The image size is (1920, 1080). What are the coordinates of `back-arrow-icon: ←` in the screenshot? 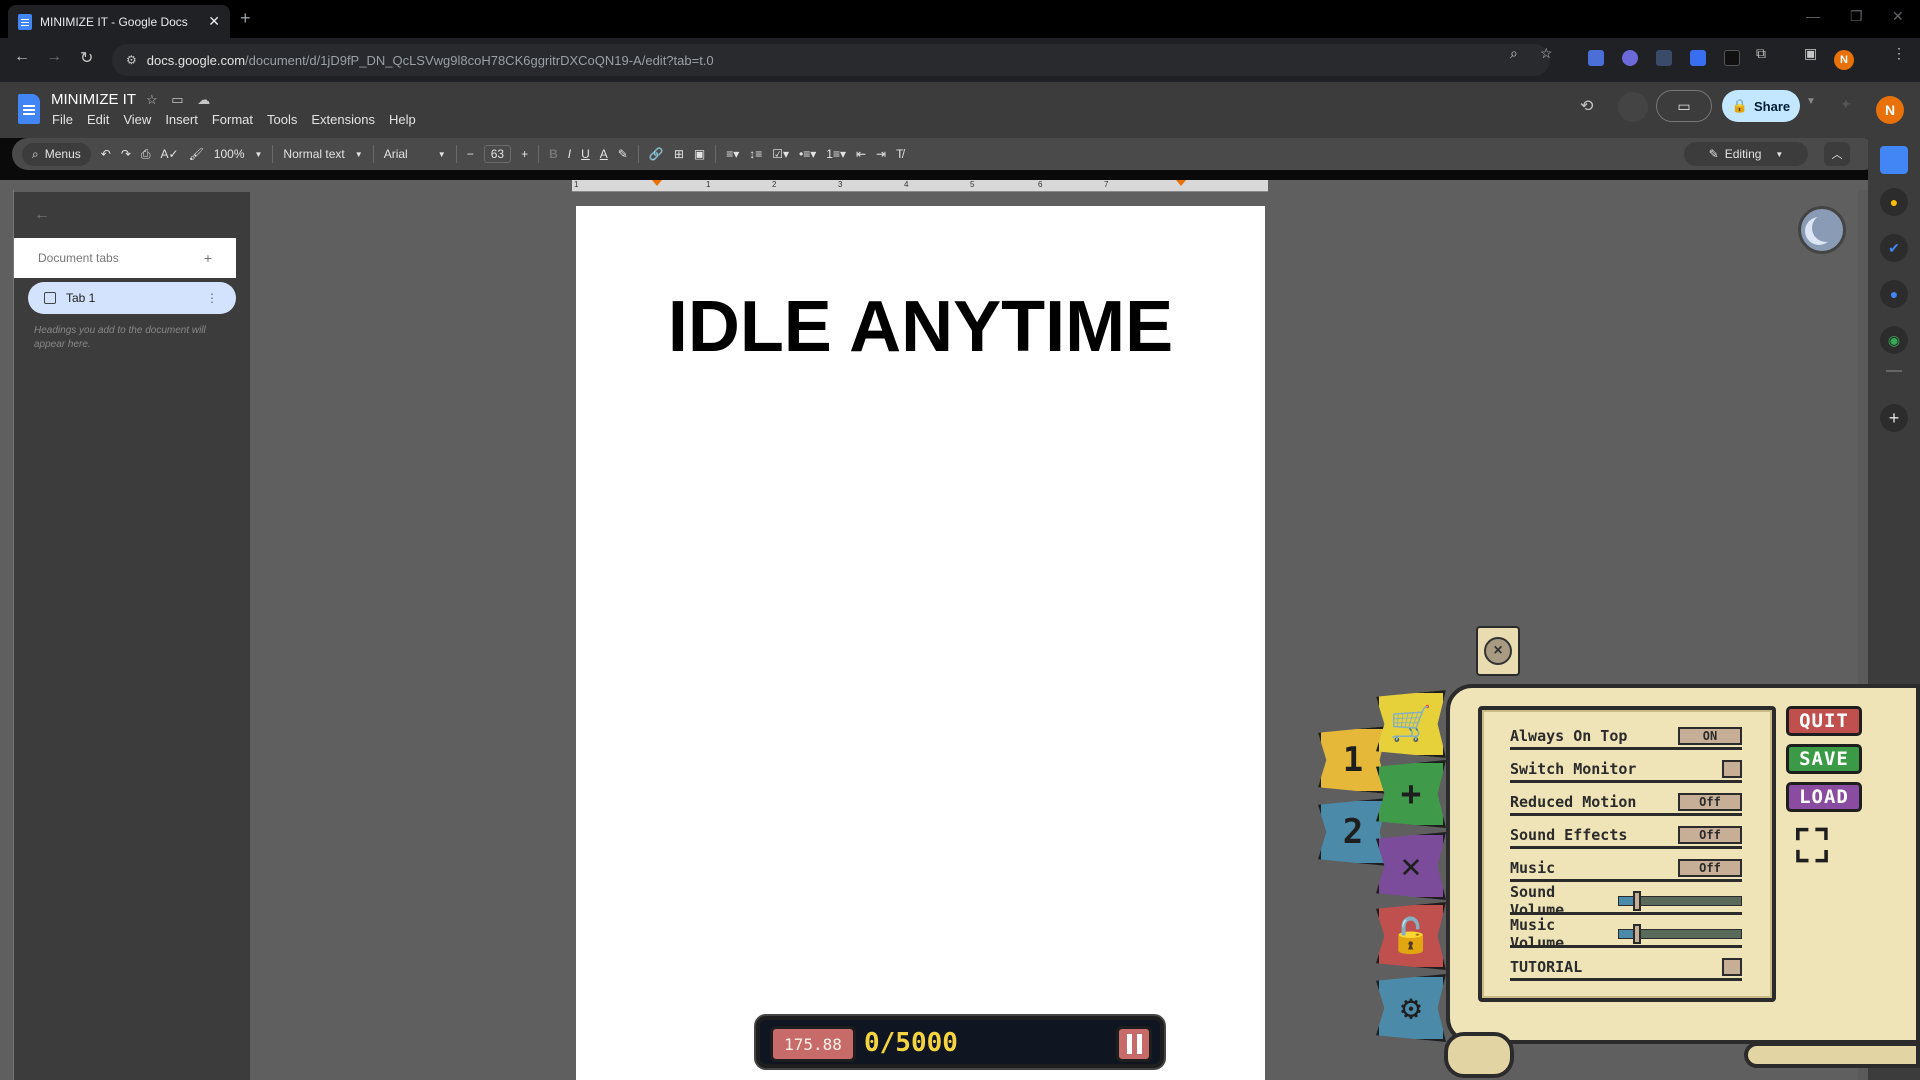 It's located at (42, 215).